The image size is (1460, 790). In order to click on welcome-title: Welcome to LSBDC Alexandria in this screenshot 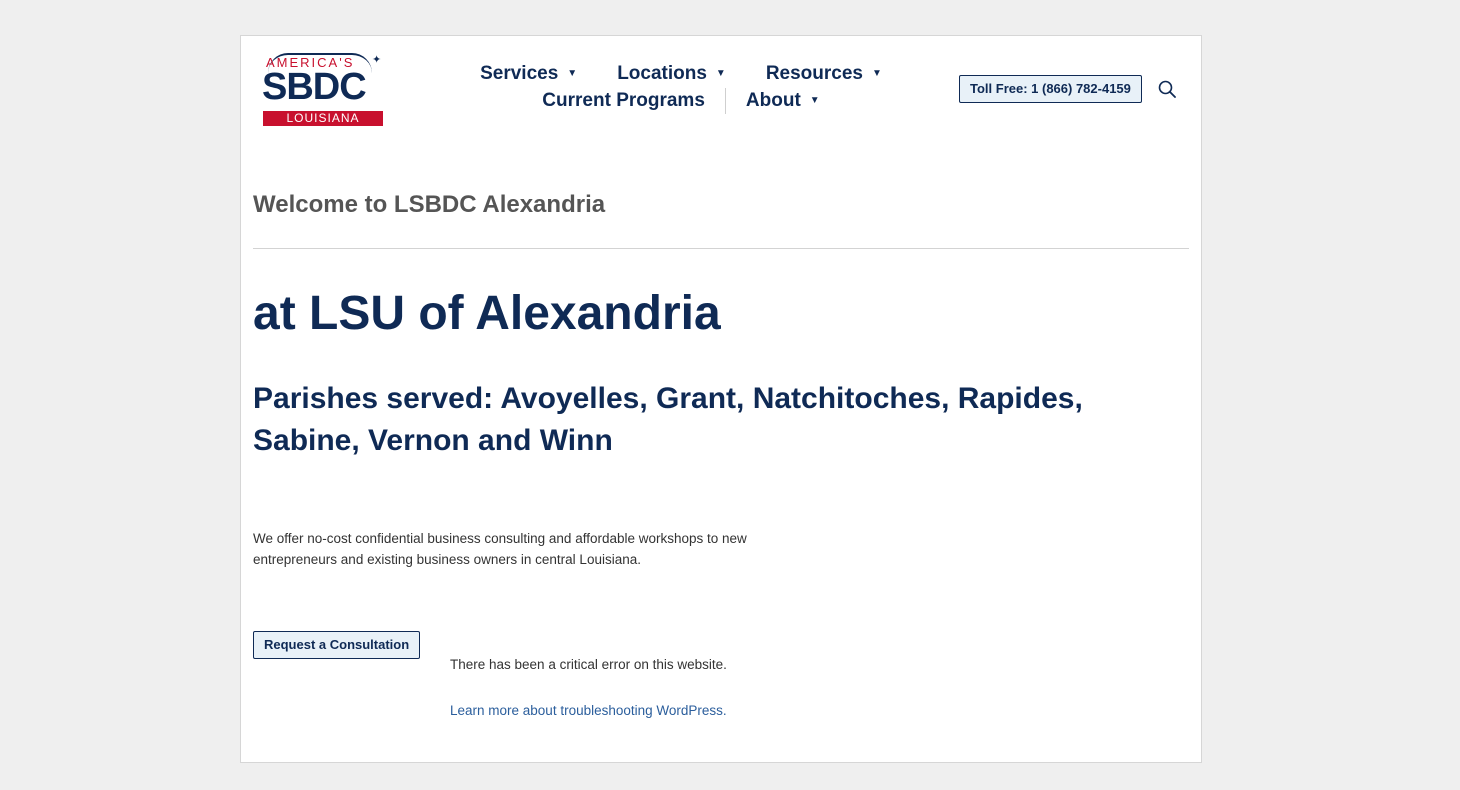, I will do `click(429, 204)`.